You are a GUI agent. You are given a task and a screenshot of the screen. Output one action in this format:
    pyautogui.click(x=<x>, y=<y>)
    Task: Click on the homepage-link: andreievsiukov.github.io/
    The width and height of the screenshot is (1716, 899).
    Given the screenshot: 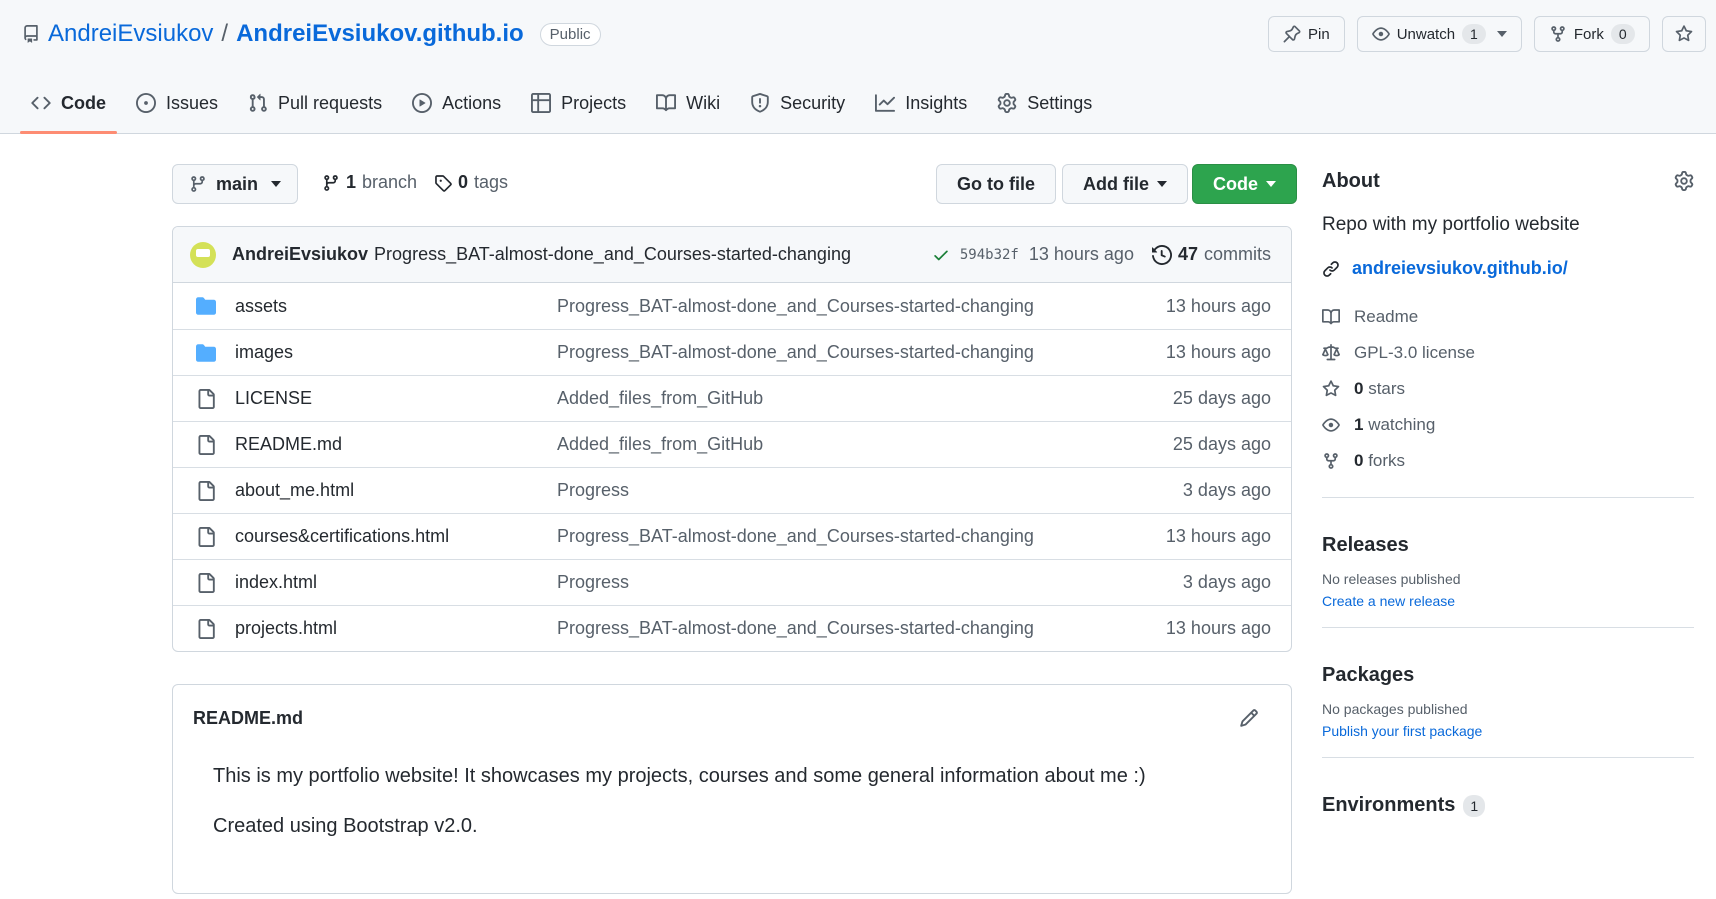 What is the action you would take?
    pyautogui.click(x=1508, y=268)
    